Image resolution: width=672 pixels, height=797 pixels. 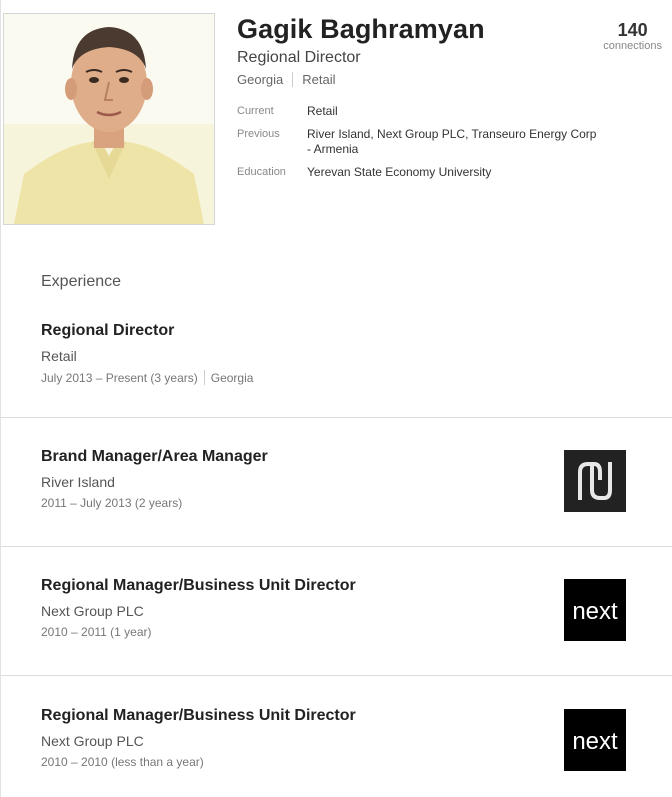 What do you see at coordinates (361, 29) in the screenshot?
I see `profile-name: Gagik Baghramyan` at bounding box center [361, 29].